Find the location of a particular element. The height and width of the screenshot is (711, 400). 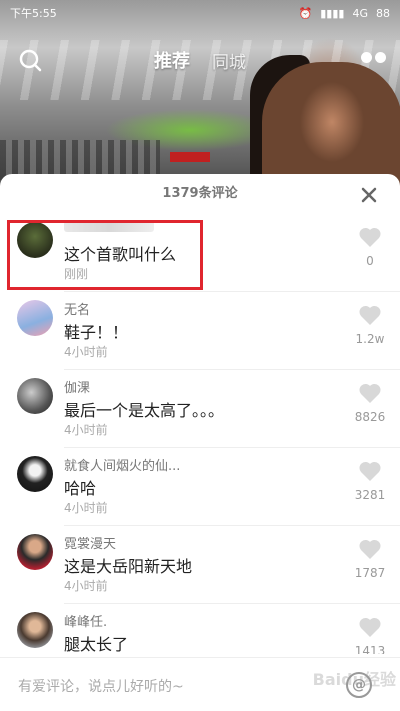

like-button: 0 is located at coordinates (370, 247).